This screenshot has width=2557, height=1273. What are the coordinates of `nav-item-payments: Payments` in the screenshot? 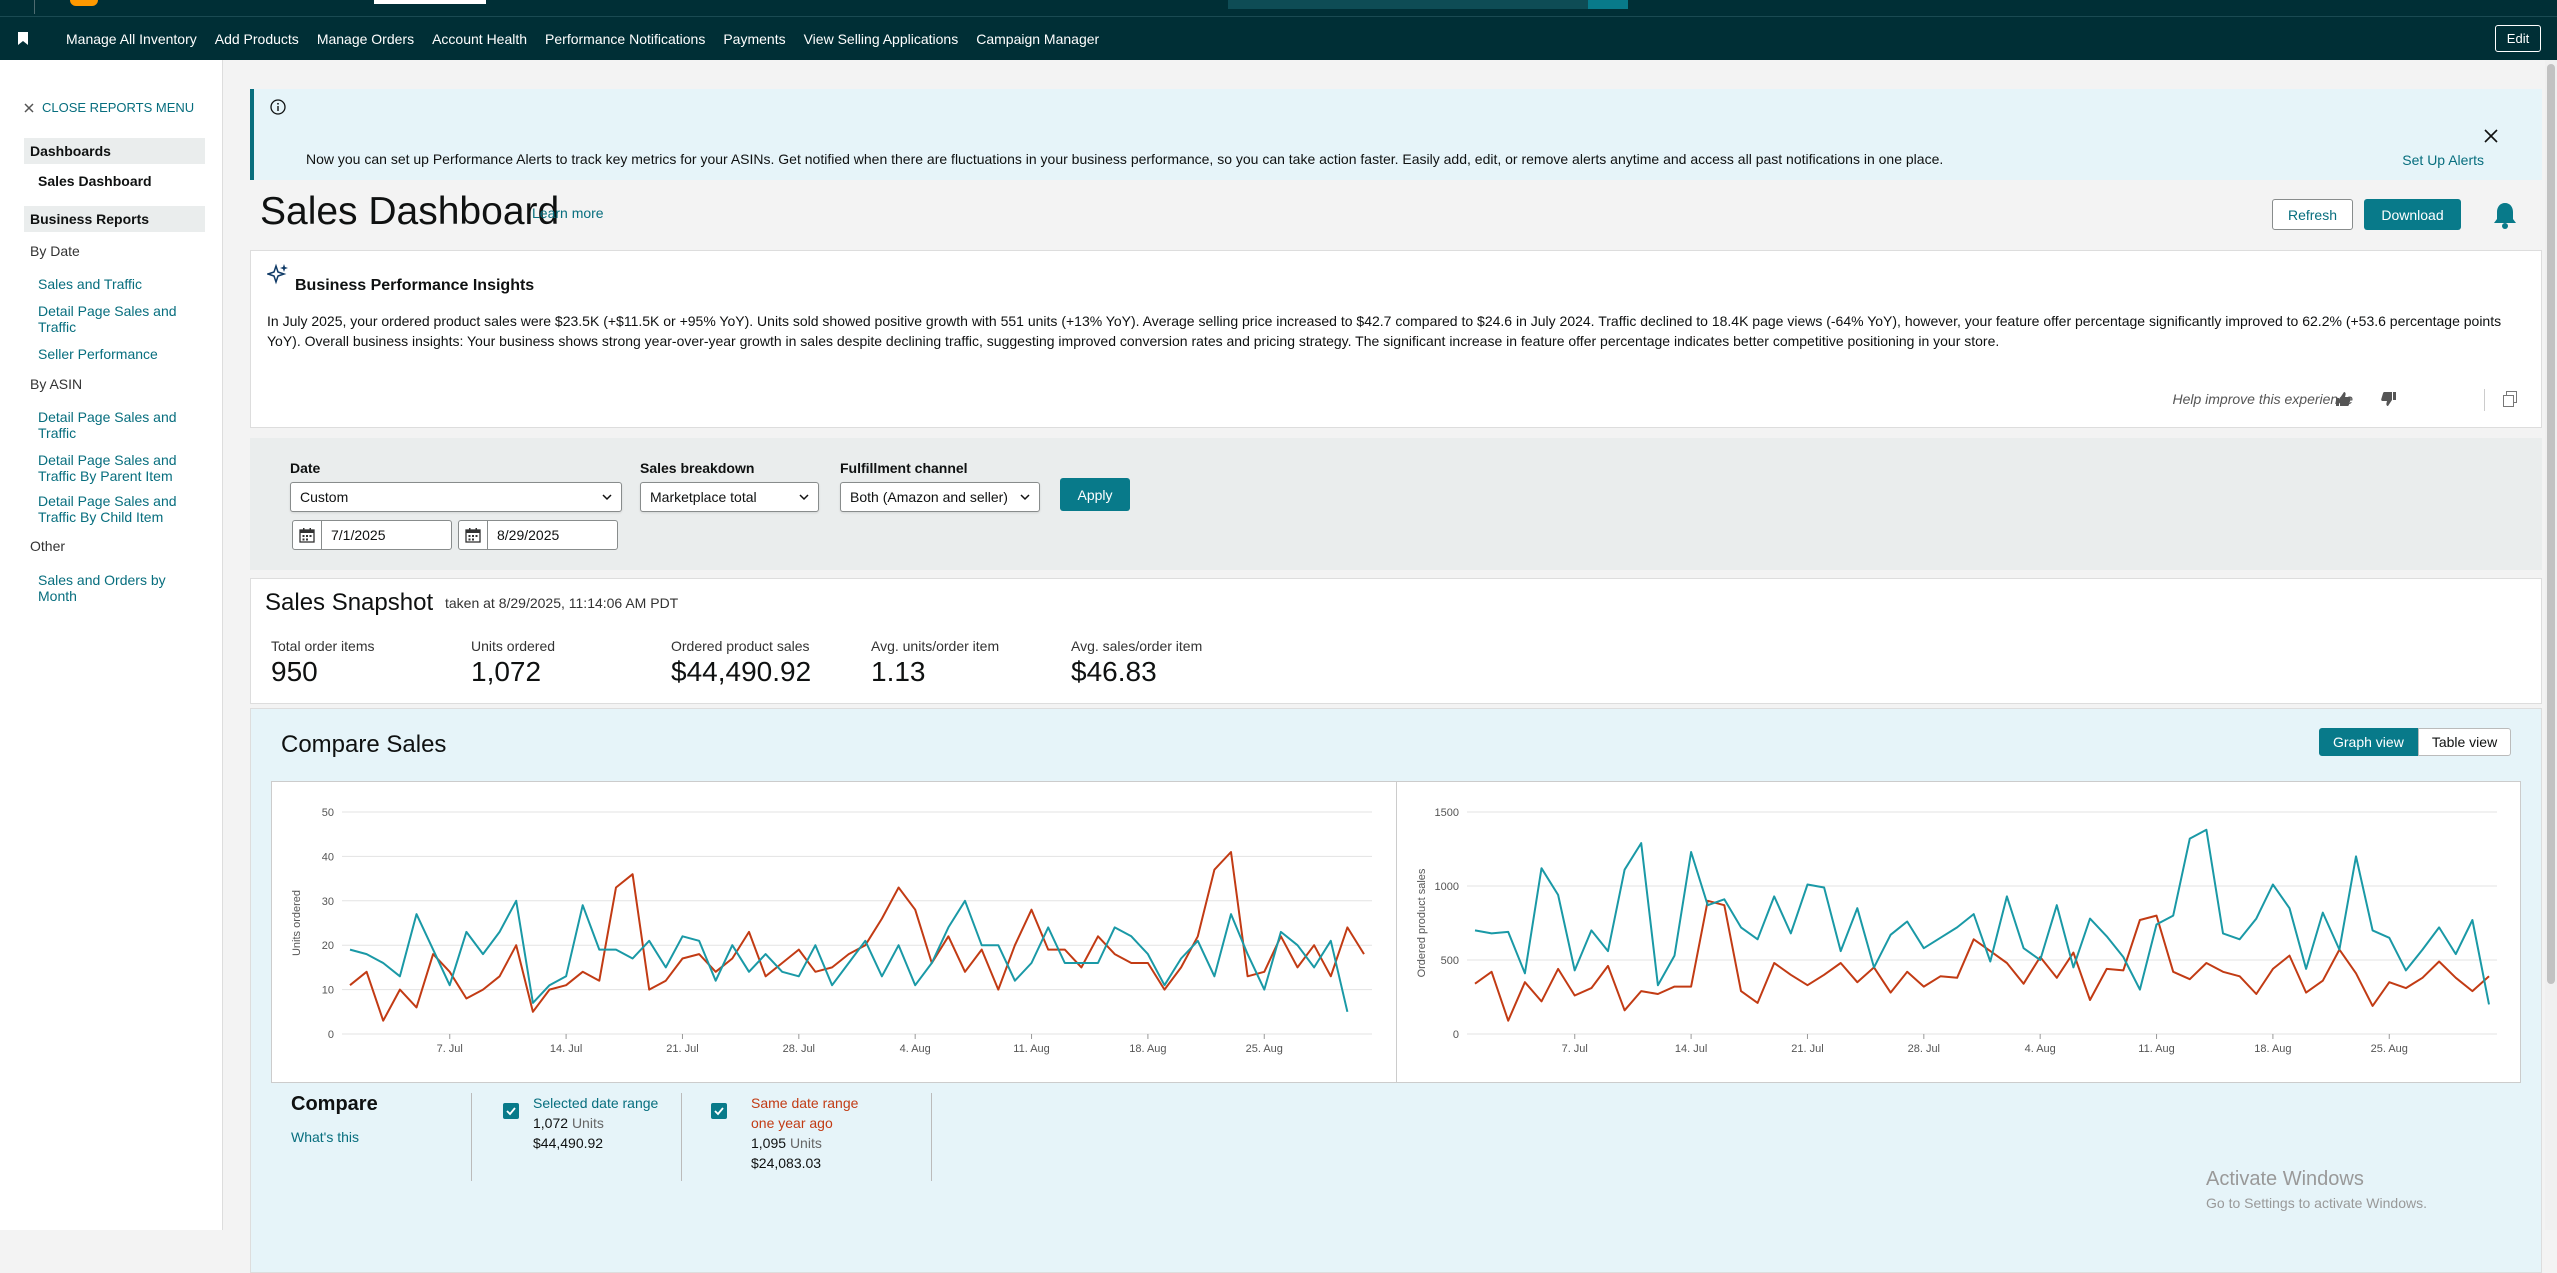 It's located at (754, 39).